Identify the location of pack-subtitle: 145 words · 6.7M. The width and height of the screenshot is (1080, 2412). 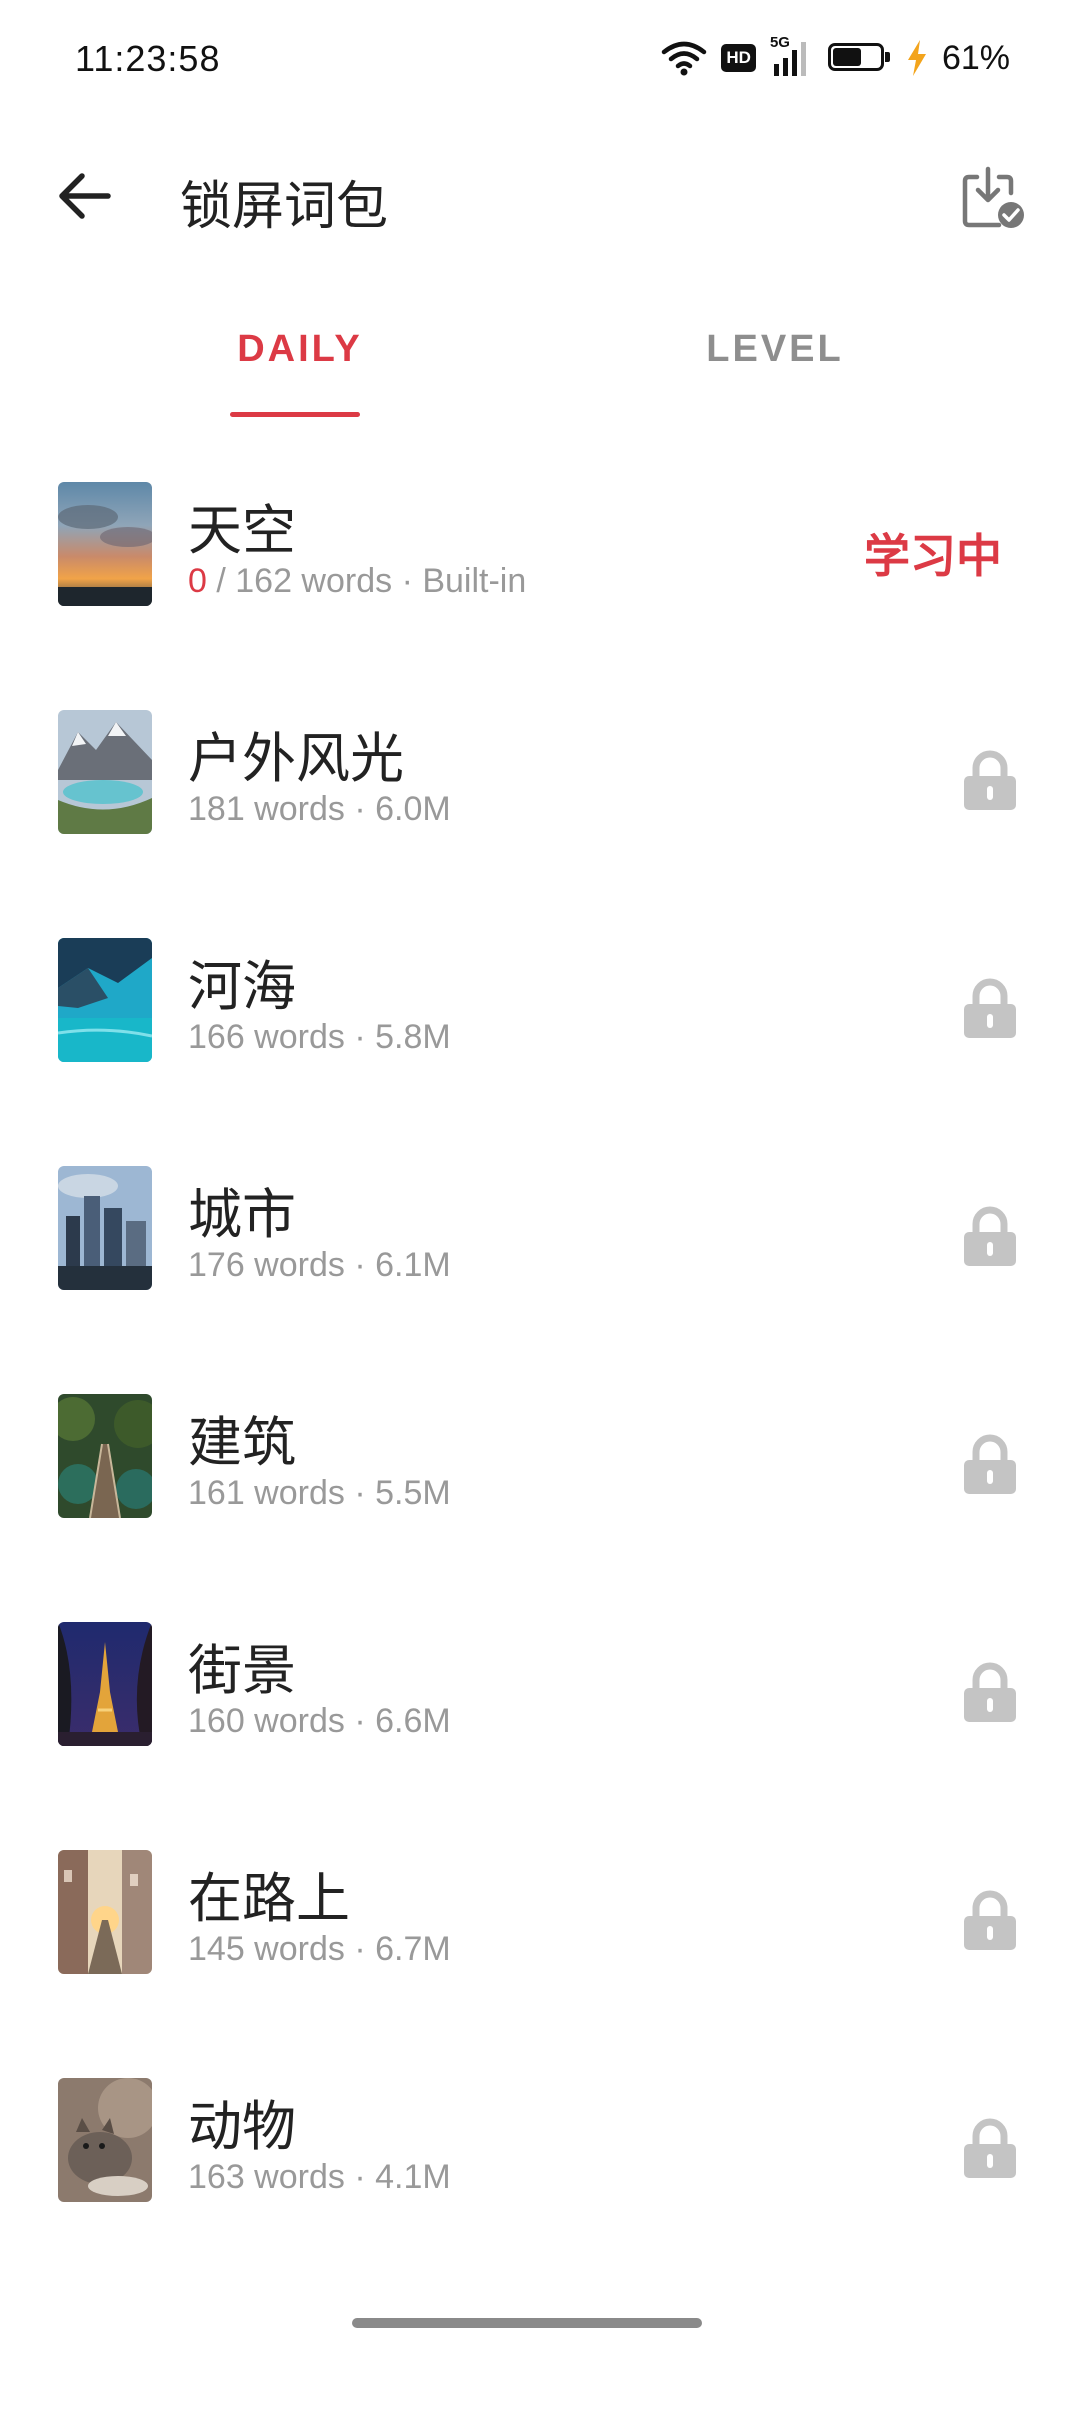
(319, 1949).